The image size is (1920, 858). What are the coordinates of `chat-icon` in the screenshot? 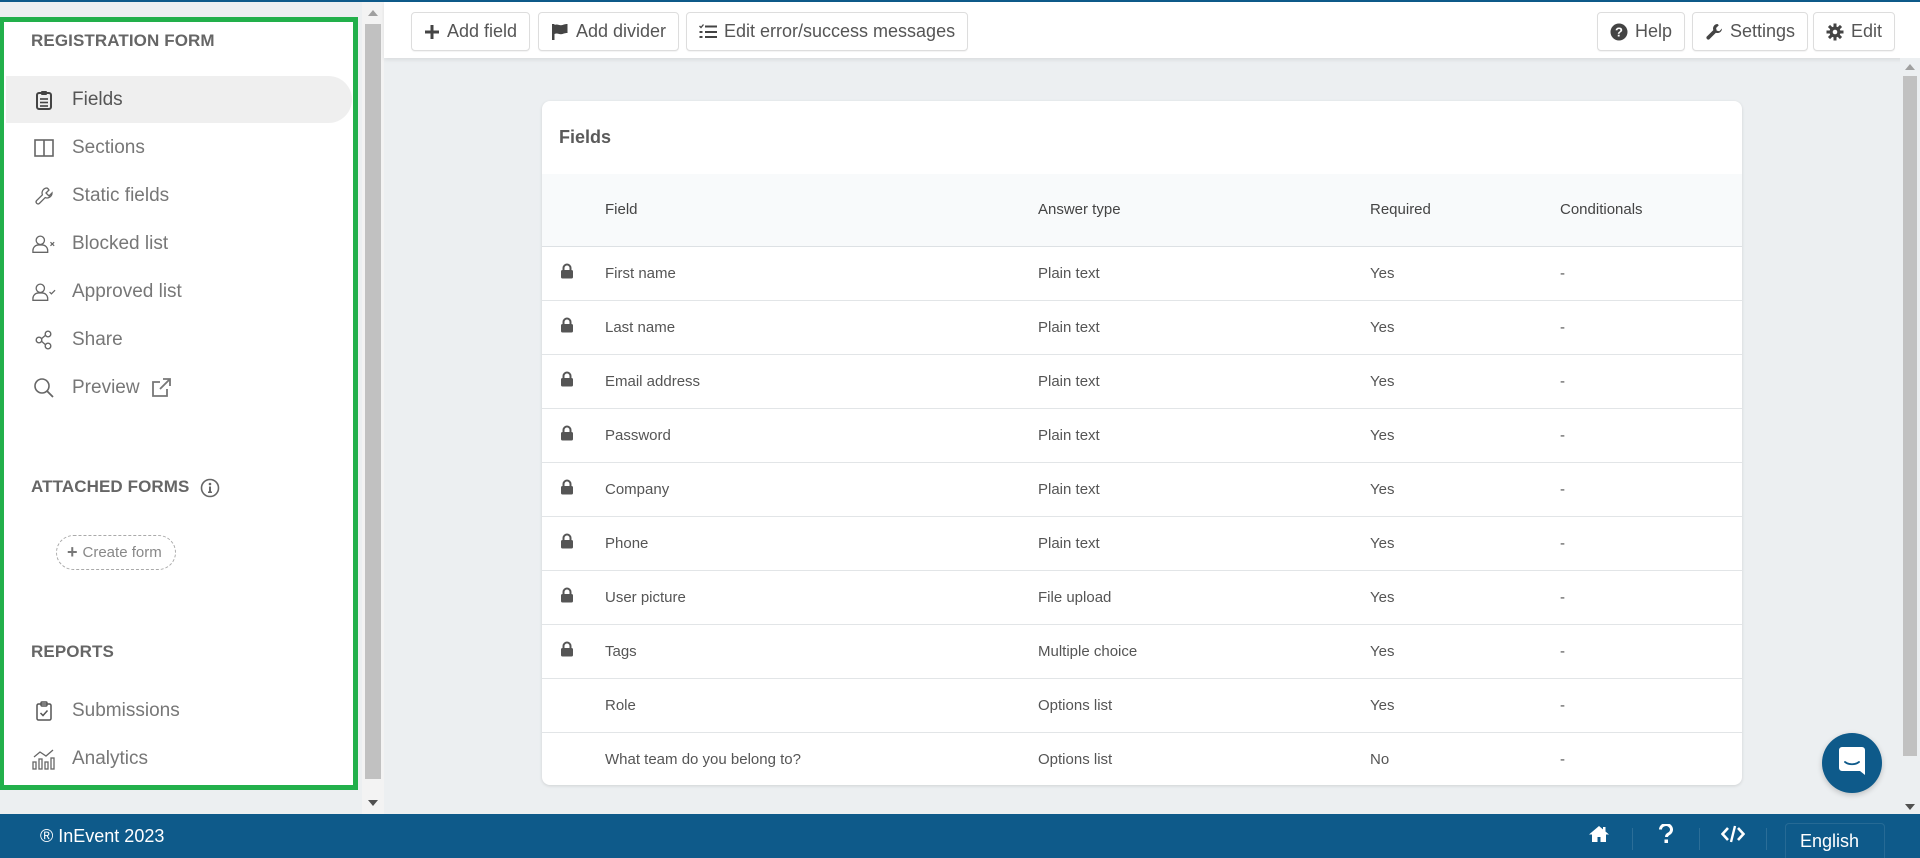 It's located at (1852, 763).